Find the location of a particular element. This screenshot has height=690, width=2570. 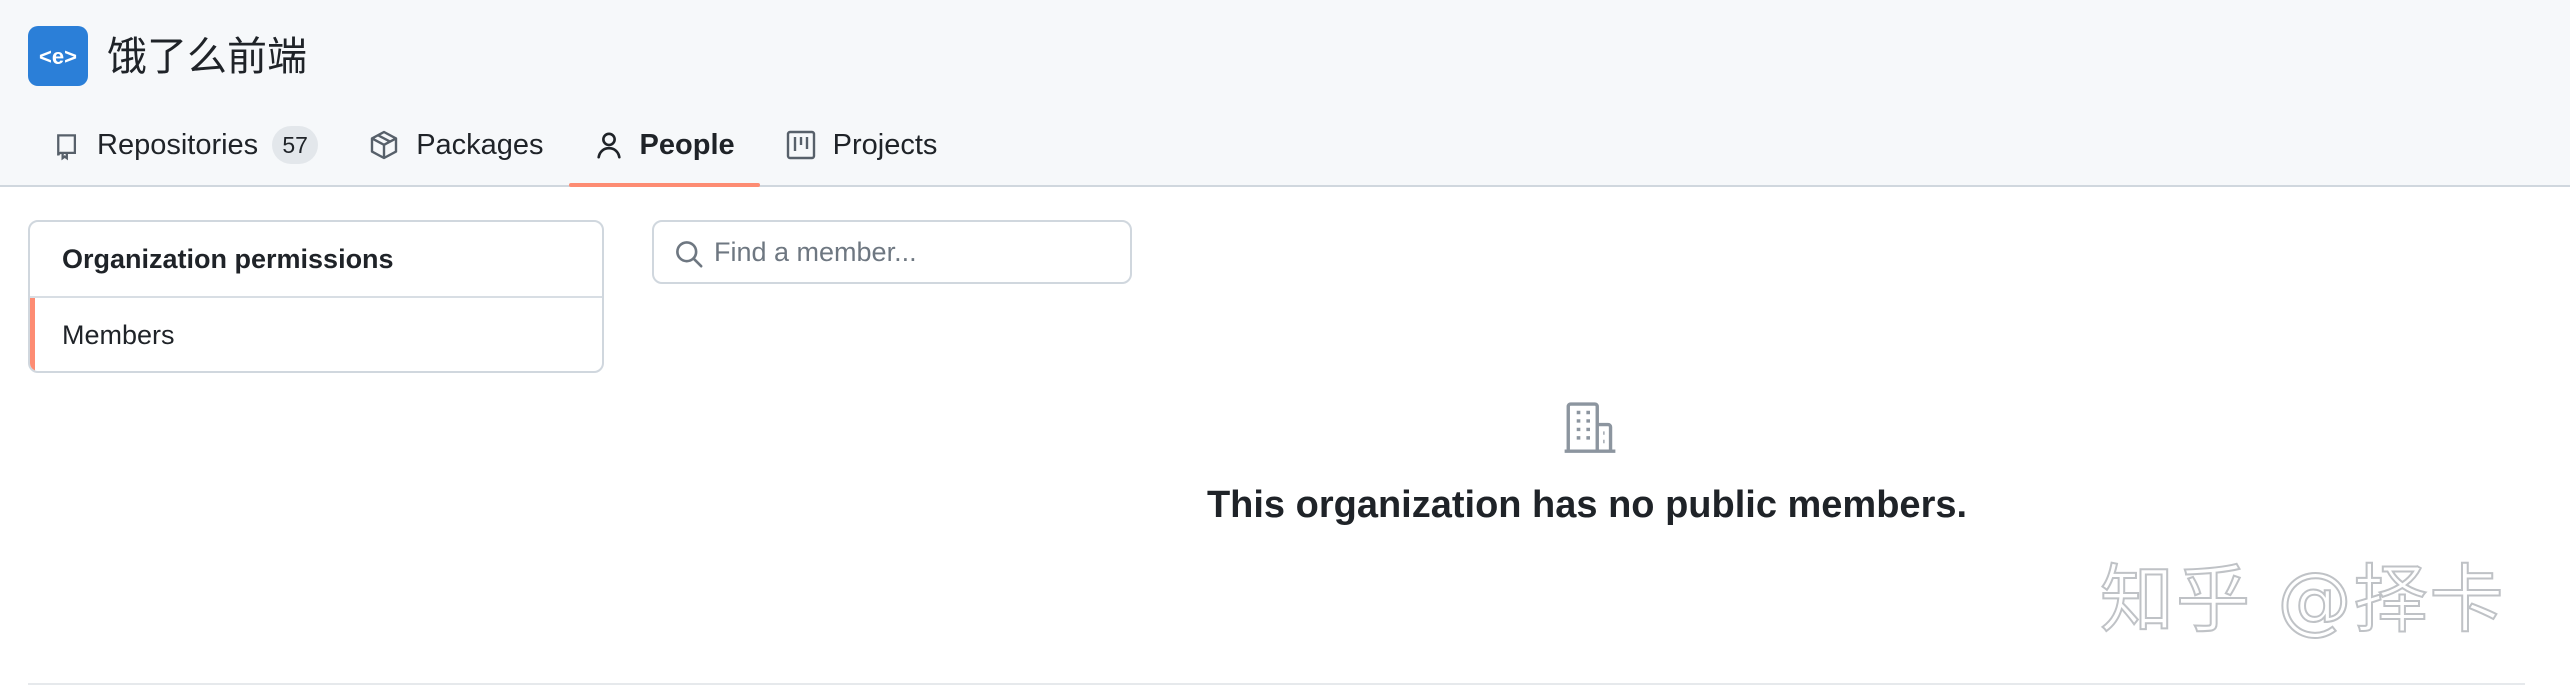

project-icon is located at coordinates (801, 145).